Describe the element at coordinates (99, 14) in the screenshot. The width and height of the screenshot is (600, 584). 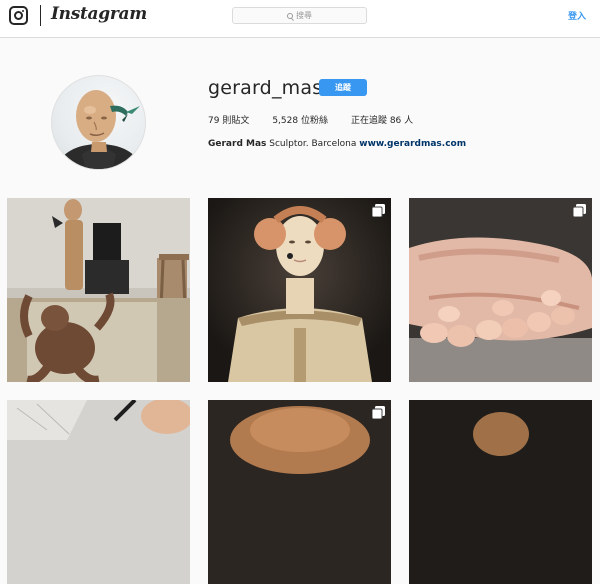
I see `instagram-wordmark: Instagram` at that location.